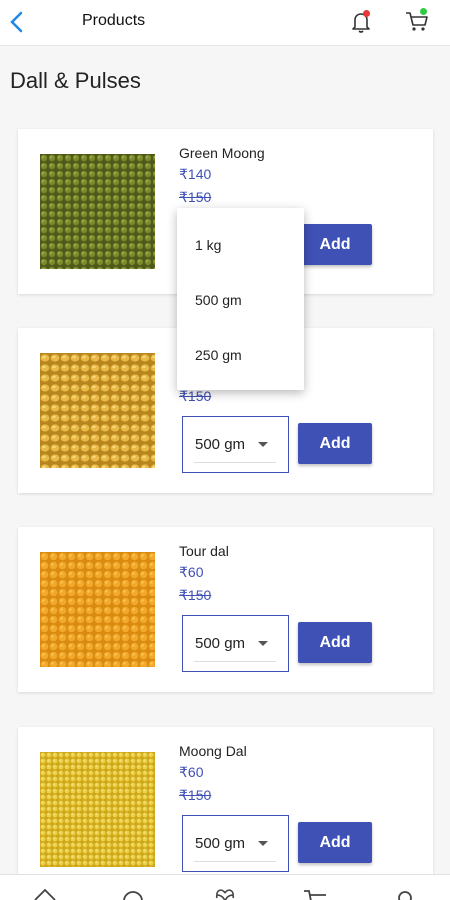 This screenshot has width=450, height=900. Describe the element at coordinates (225, 893) in the screenshot. I see `heart-icon` at that location.